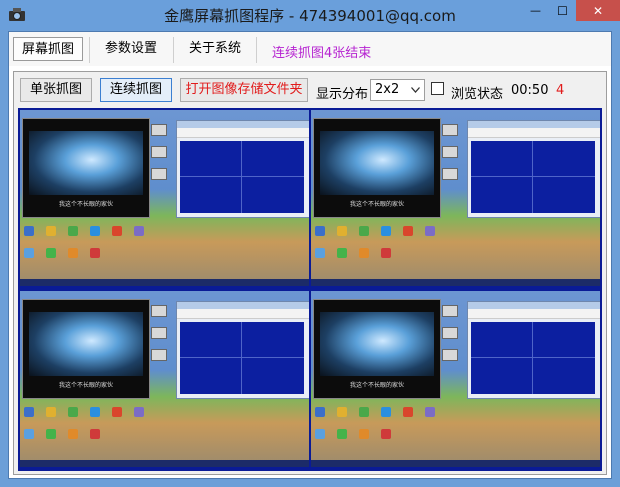 The image size is (620, 487). What do you see at coordinates (131, 49) in the screenshot?
I see `tab-settings: 参数设置` at bounding box center [131, 49].